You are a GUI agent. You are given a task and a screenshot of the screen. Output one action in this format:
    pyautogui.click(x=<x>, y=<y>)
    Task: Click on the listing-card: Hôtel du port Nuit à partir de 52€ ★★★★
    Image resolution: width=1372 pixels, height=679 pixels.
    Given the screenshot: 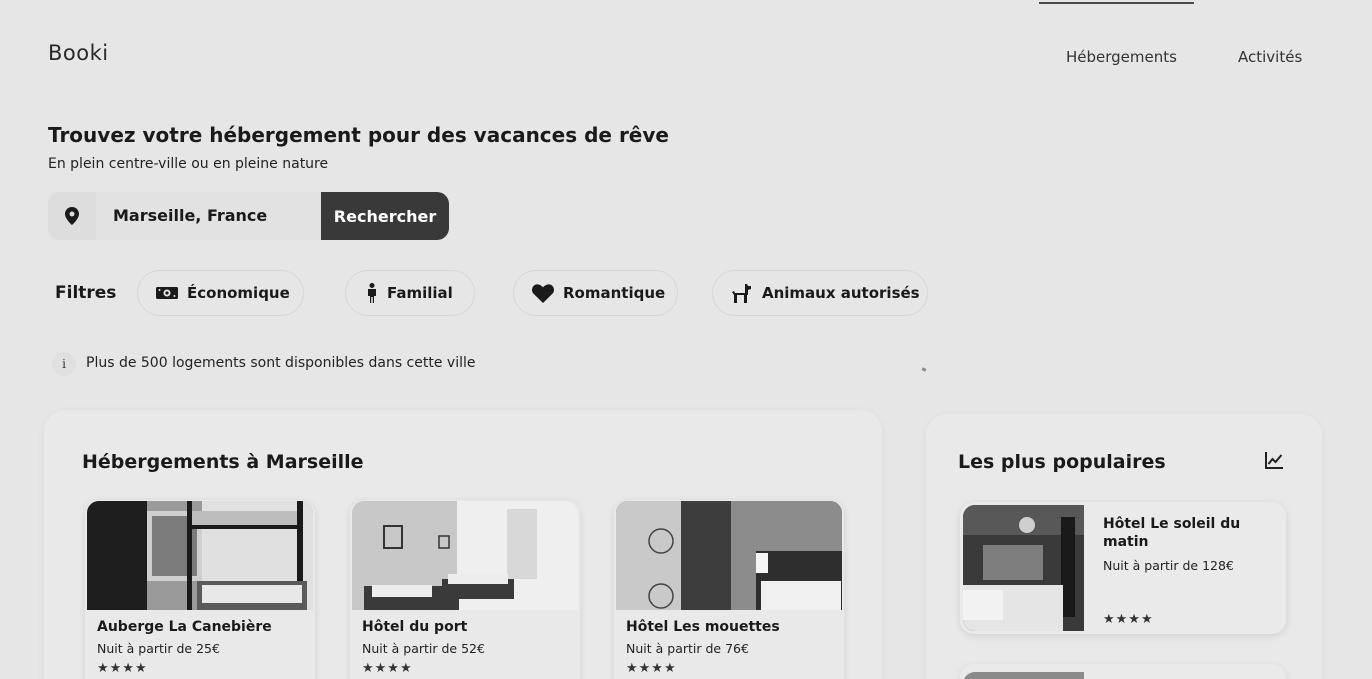 What is the action you would take?
    pyautogui.click(x=465, y=589)
    